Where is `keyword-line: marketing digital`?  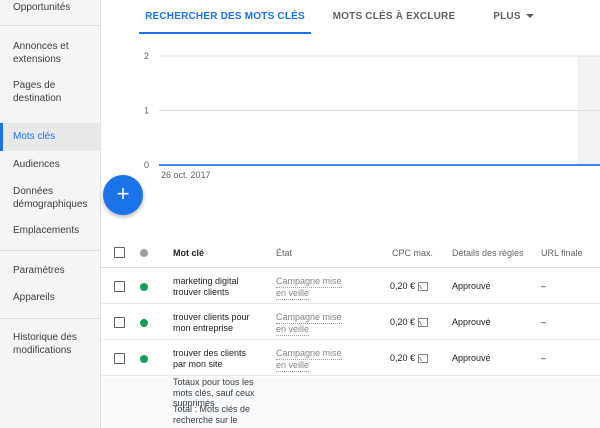
keyword-line: marketing digital is located at coordinates (206, 281).